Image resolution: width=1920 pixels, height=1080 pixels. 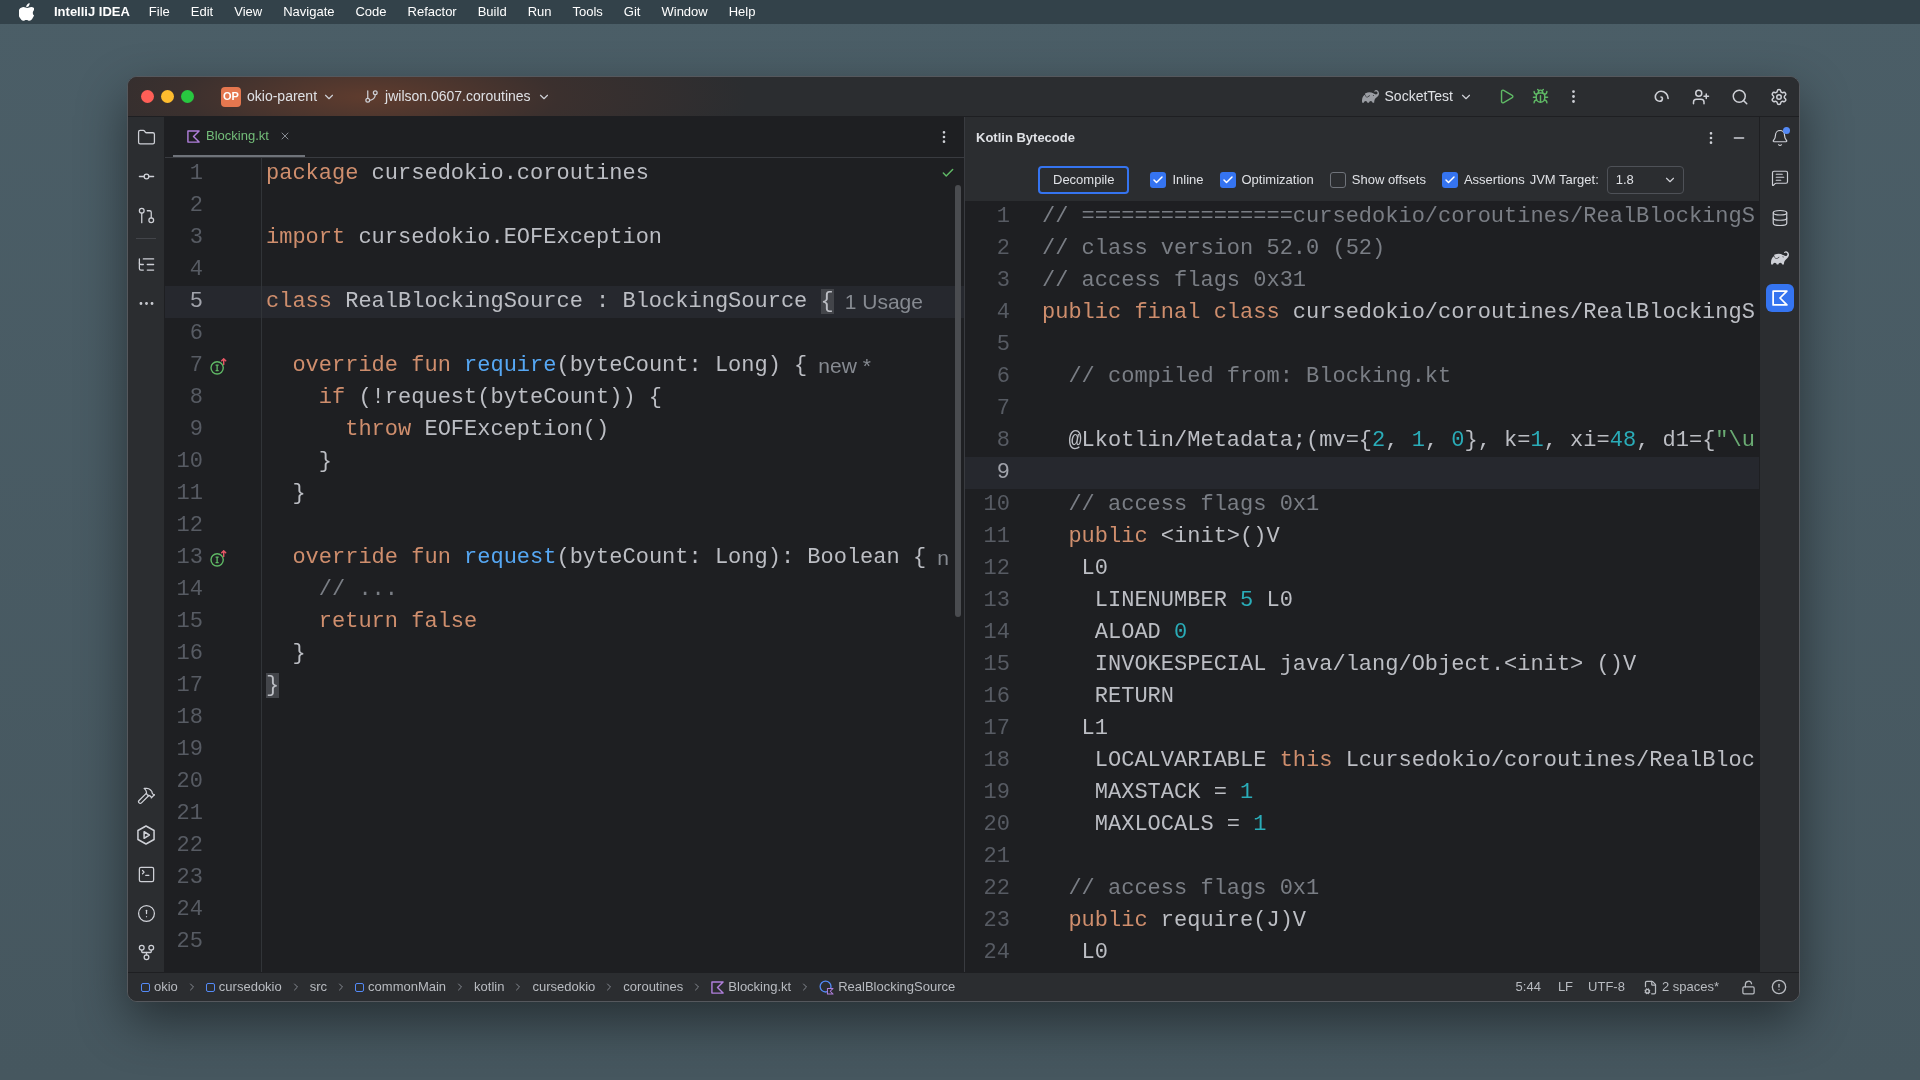 I want to click on menu-item: Help, so click(x=742, y=12).